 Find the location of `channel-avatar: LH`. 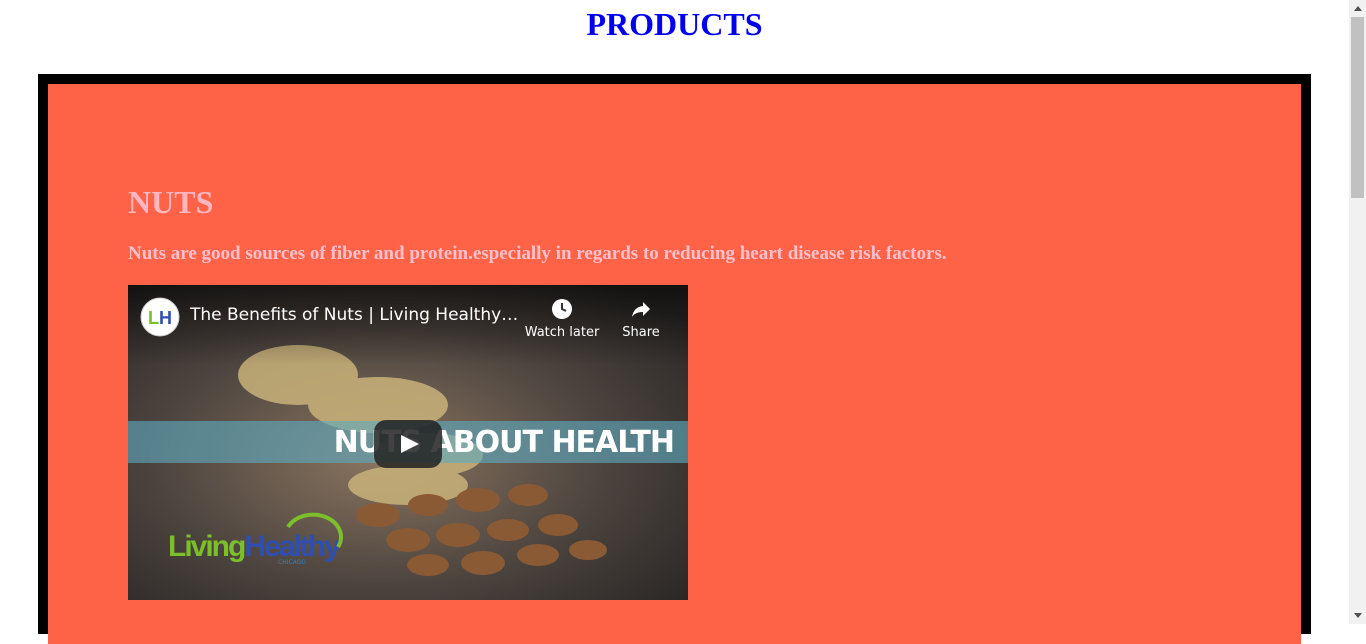

channel-avatar: LH is located at coordinates (160, 317).